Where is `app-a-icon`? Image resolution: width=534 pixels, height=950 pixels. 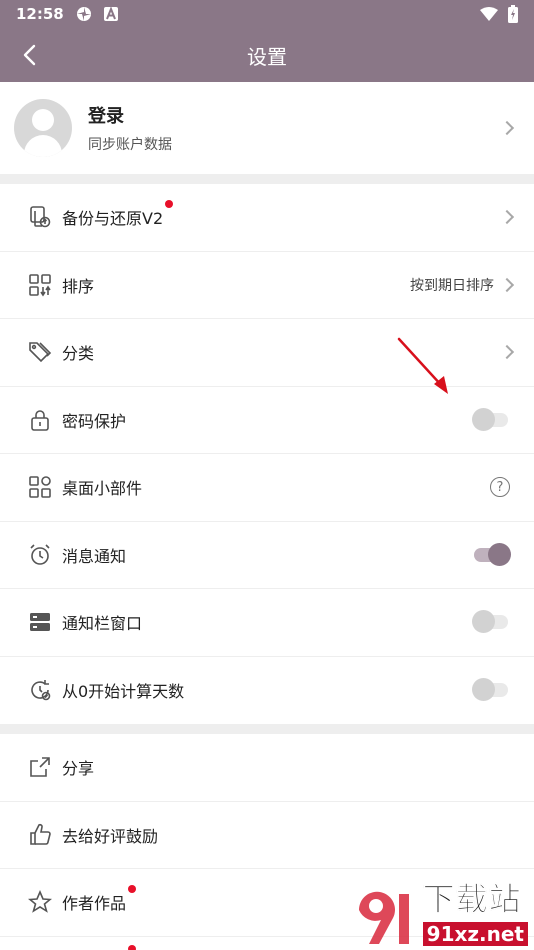
app-a-icon is located at coordinates (110, 14).